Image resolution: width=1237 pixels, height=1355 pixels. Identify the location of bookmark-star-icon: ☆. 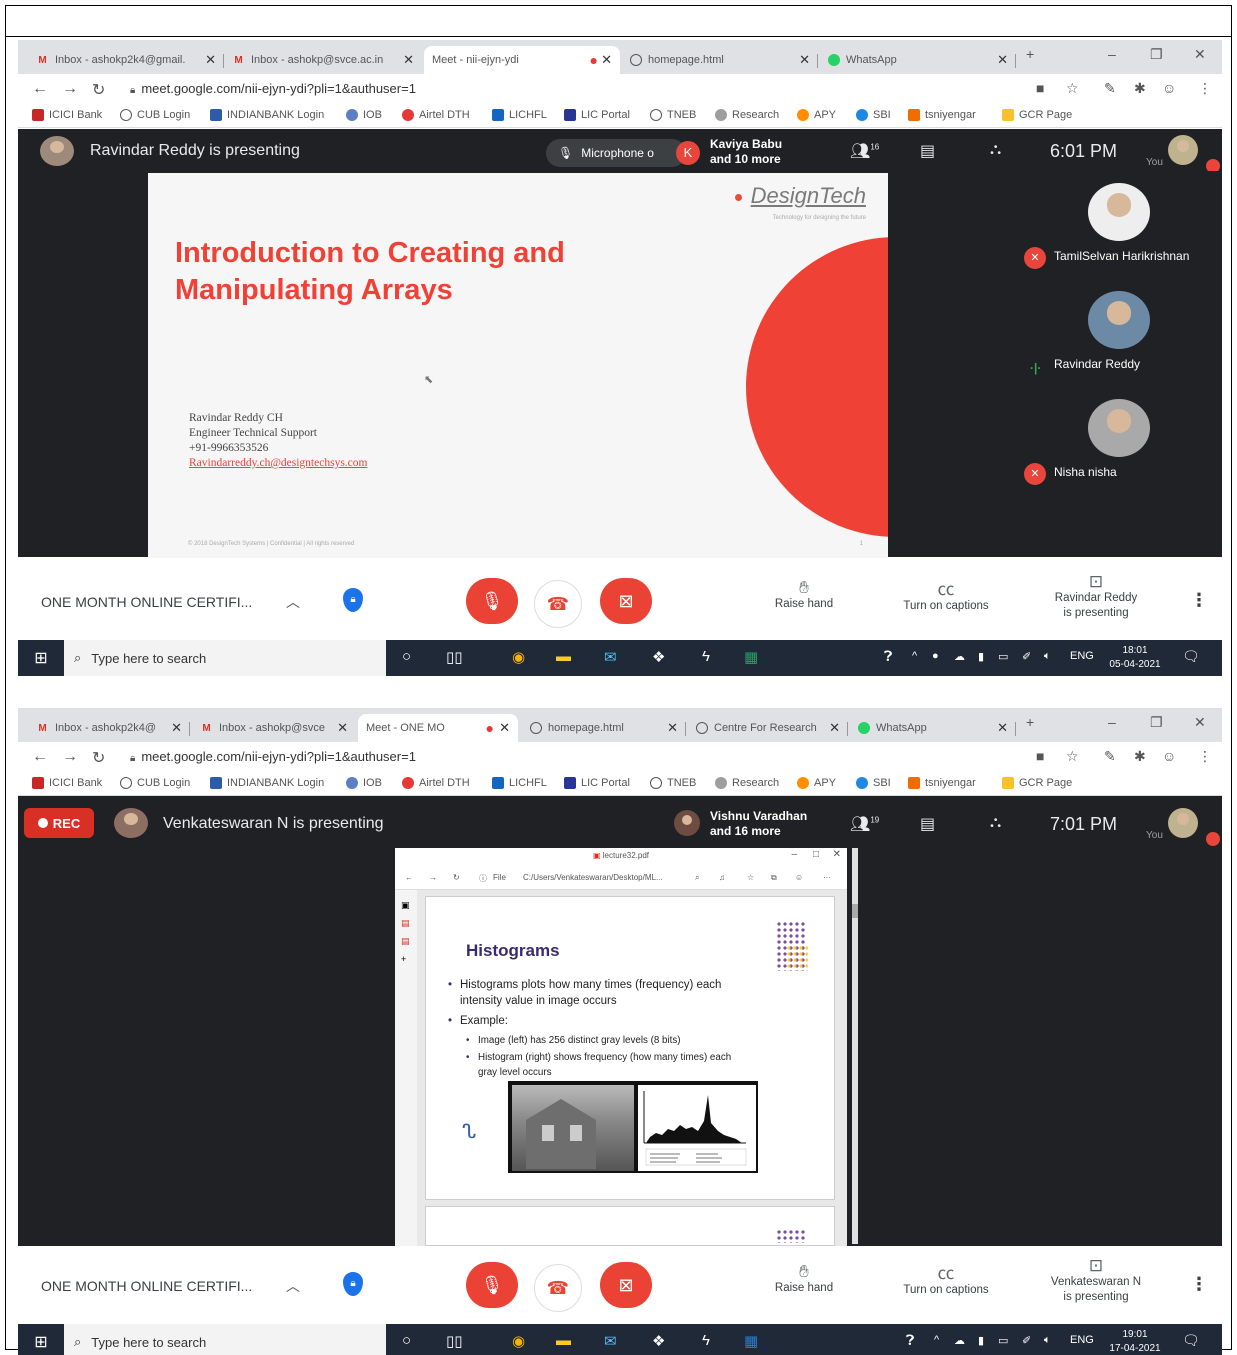
(1072, 756).